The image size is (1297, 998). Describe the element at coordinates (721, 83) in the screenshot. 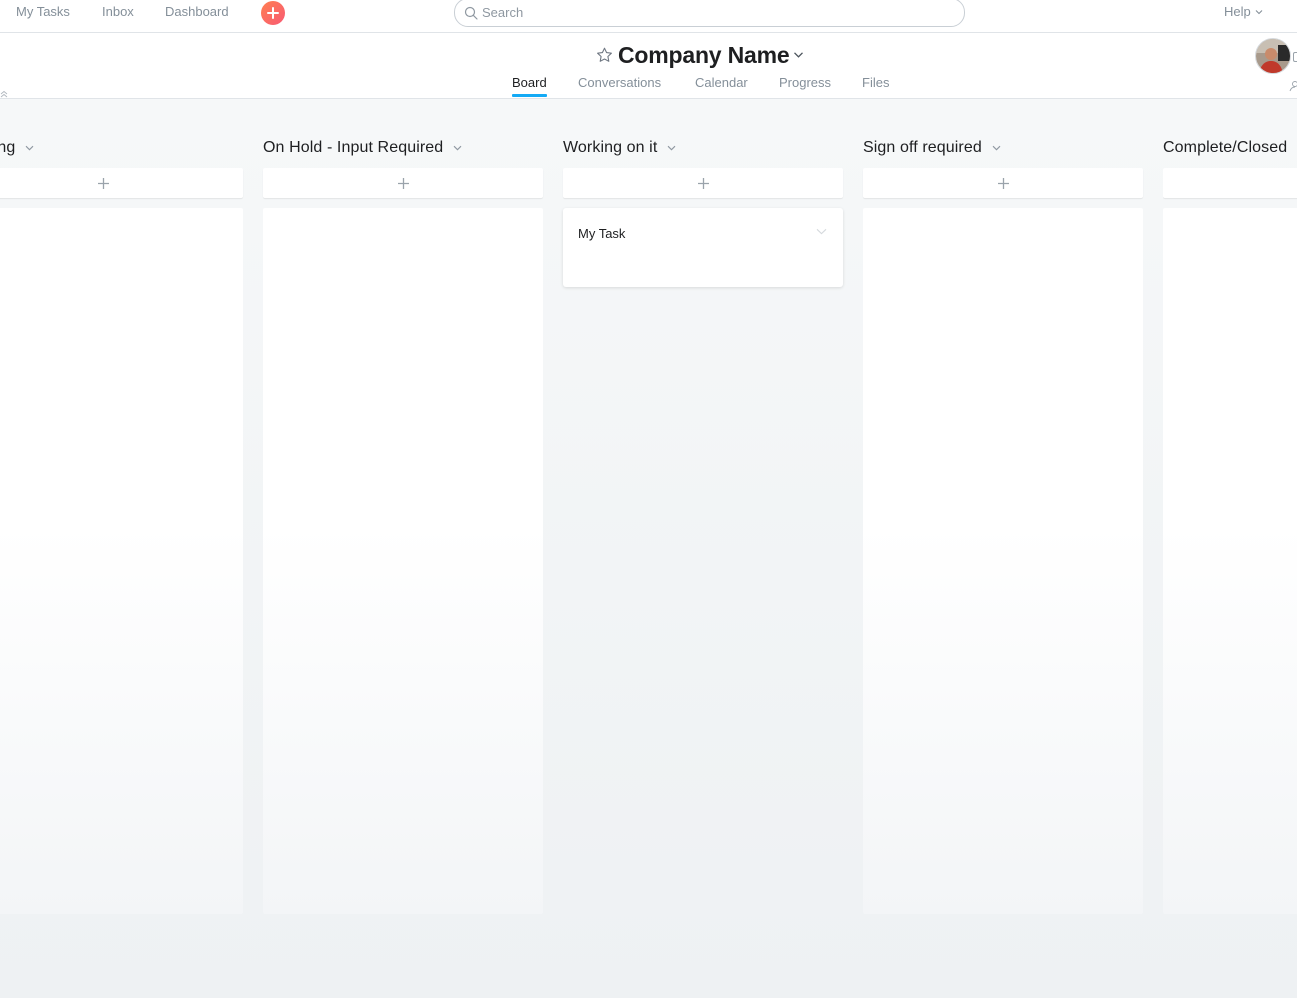

I see `tab-calendar: Calendar` at that location.